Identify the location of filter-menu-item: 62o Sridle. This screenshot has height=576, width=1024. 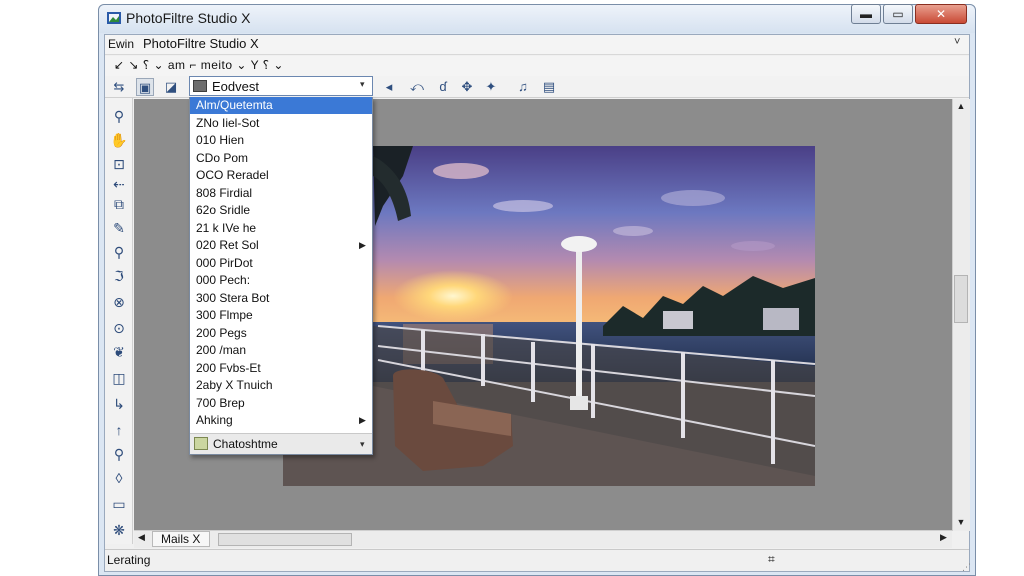
(281, 210).